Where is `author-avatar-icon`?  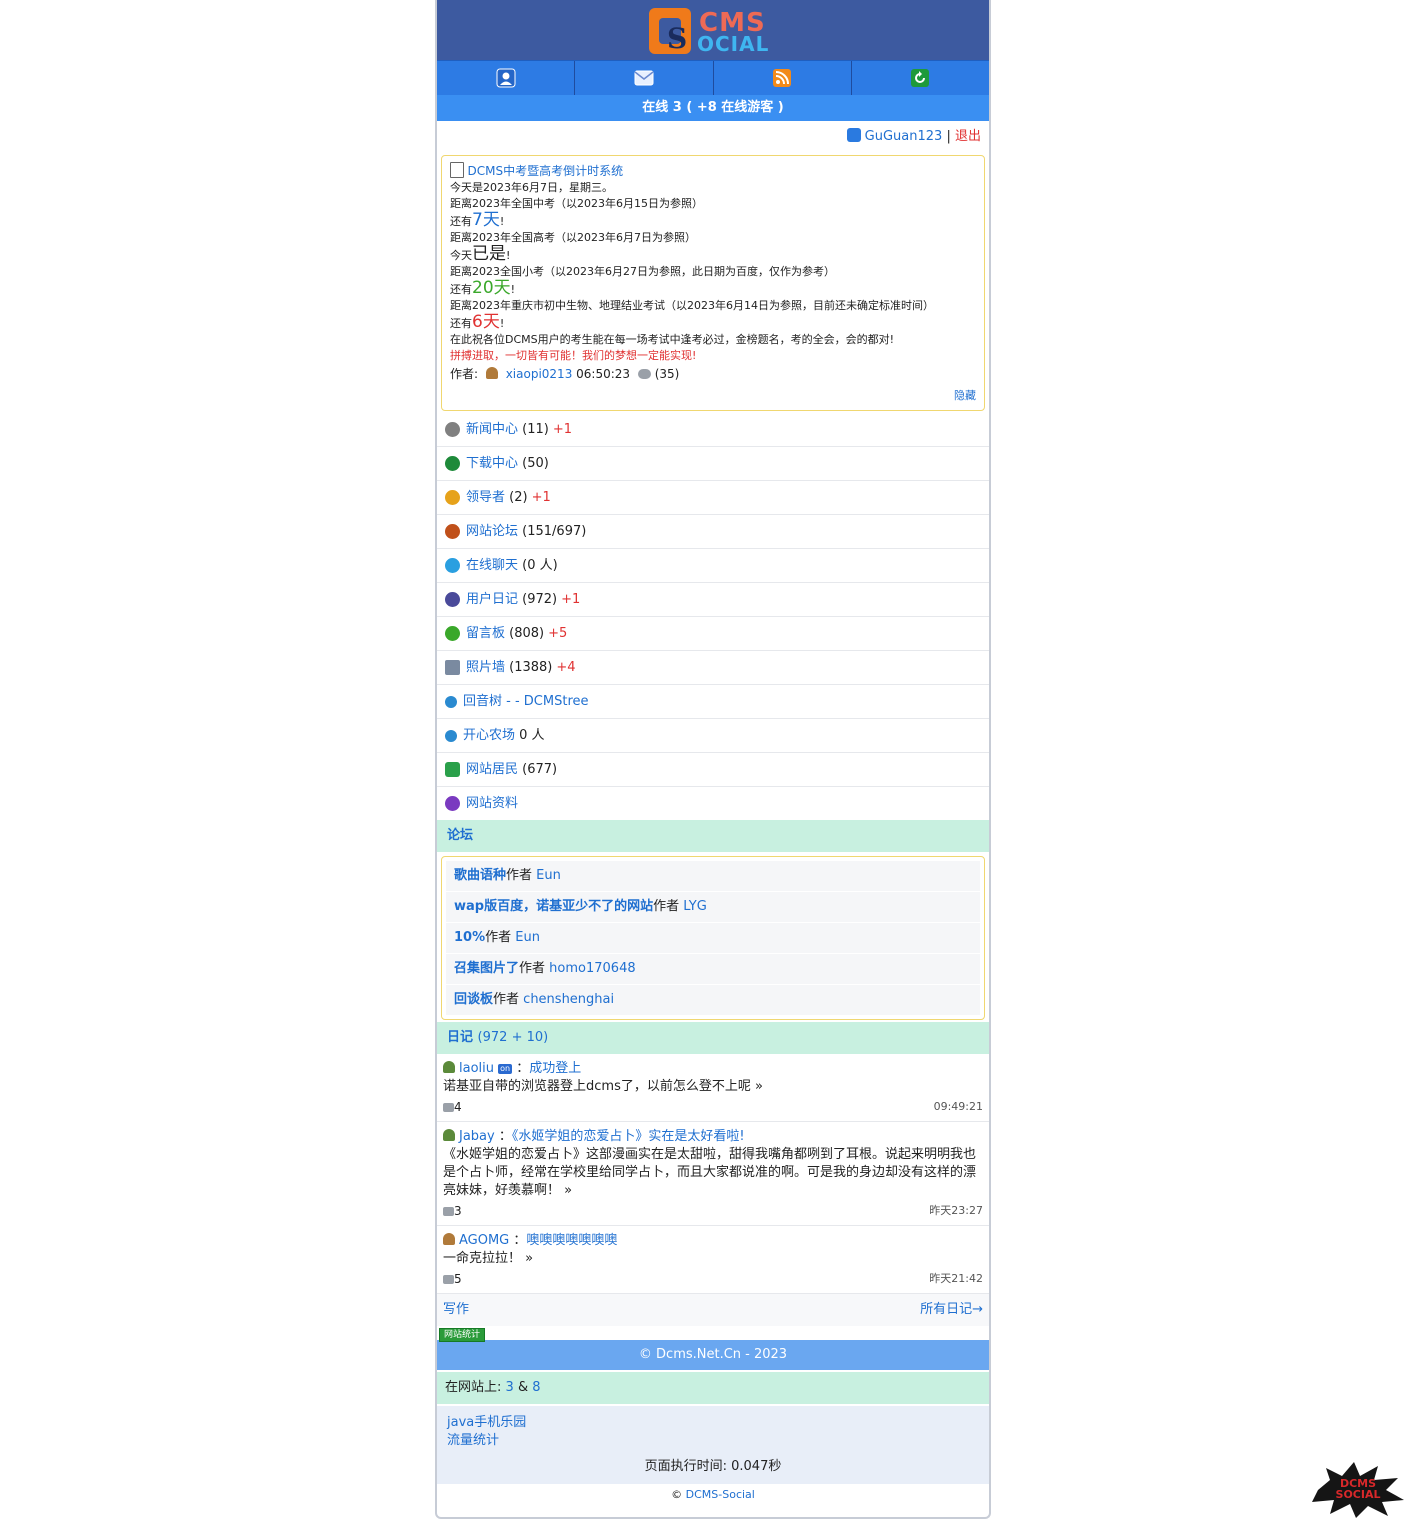
author-avatar-icon is located at coordinates (491, 373).